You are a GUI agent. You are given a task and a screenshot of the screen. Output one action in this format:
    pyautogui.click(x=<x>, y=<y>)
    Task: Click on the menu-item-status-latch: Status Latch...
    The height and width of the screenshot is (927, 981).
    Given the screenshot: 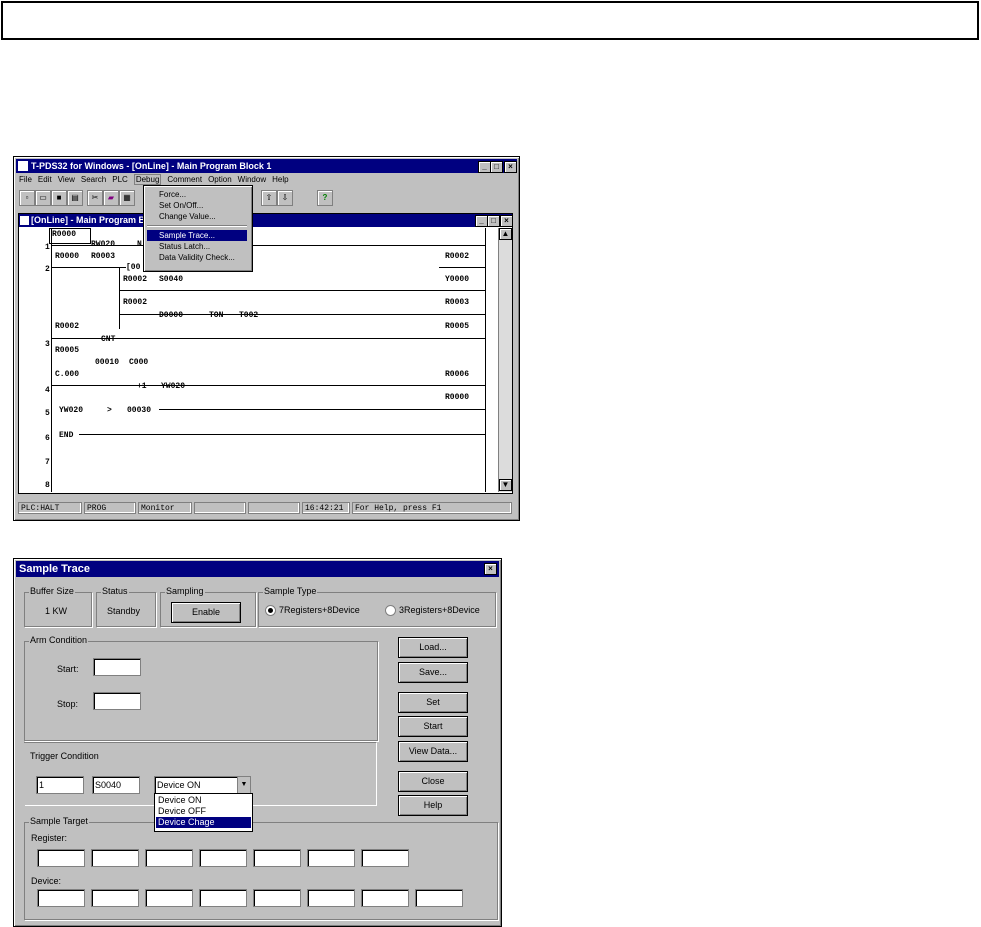 What is the action you would take?
    pyautogui.click(x=197, y=246)
    